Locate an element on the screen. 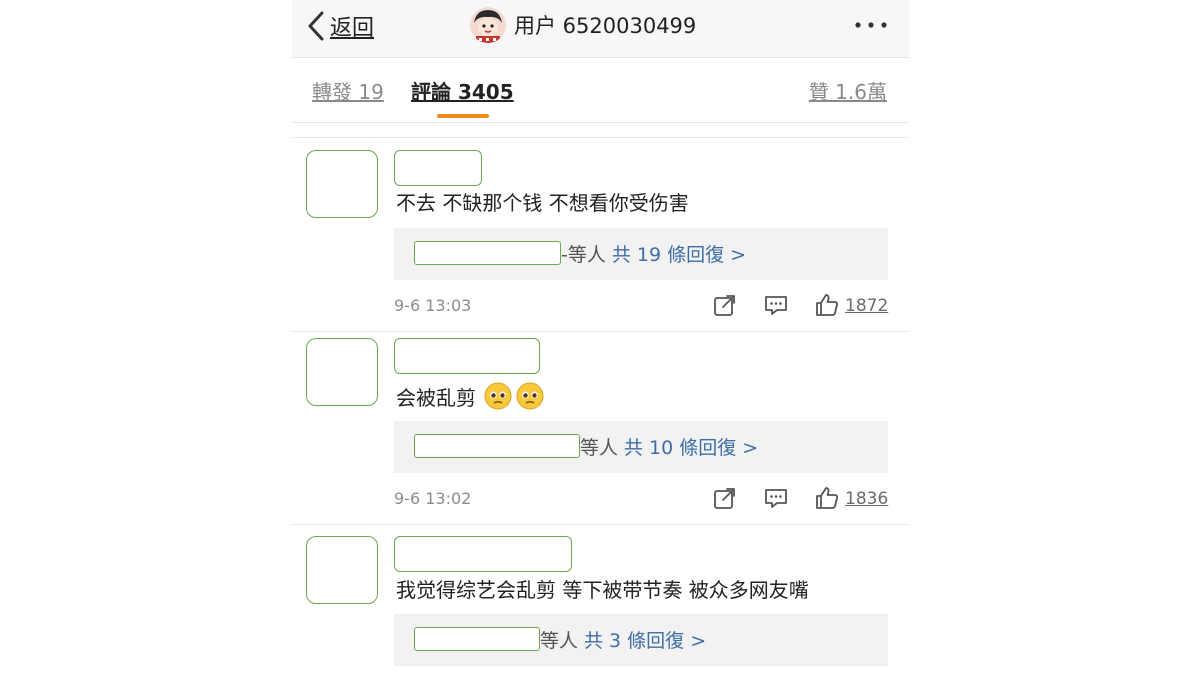 This screenshot has width=1200, height=675. reply-preview: 等人共 10 條回復 > is located at coordinates (641, 447).